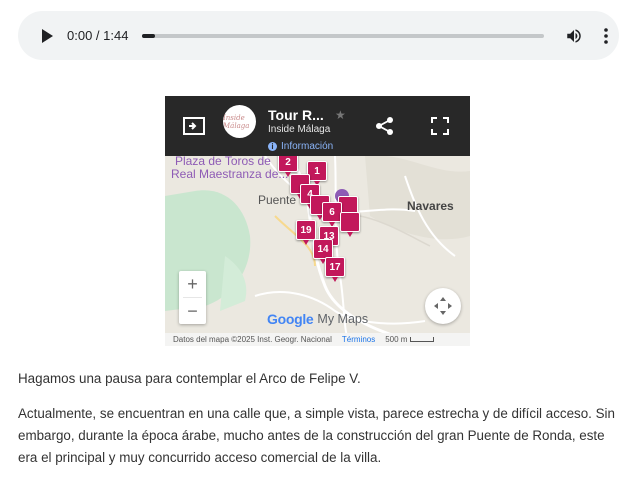 The image size is (635, 478). Describe the element at coordinates (192, 311) in the screenshot. I see `zoom-out-button: −` at that location.